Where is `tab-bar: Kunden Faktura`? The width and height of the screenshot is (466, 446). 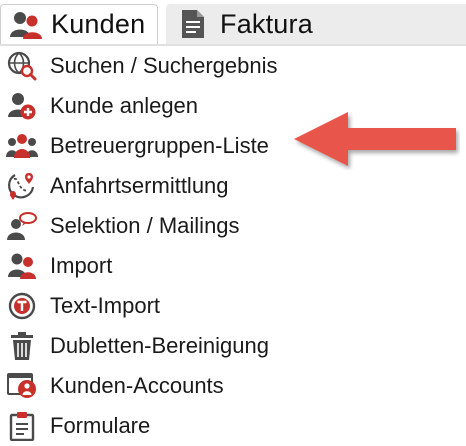
tab-bar: Kunden Faktura is located at coordinates (233, 22).